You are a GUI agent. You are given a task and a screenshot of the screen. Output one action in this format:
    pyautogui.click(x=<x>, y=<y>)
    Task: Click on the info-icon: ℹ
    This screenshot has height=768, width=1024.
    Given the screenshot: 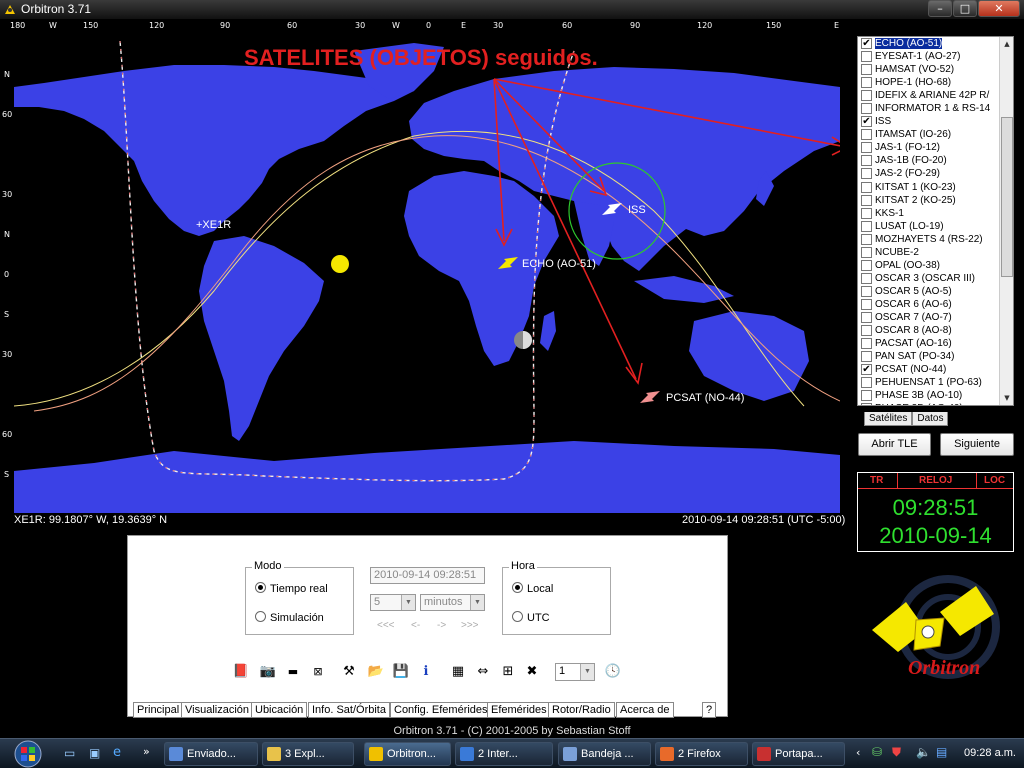 What is the action you would take?
    pyautogui.click(x=426, y=672)
    